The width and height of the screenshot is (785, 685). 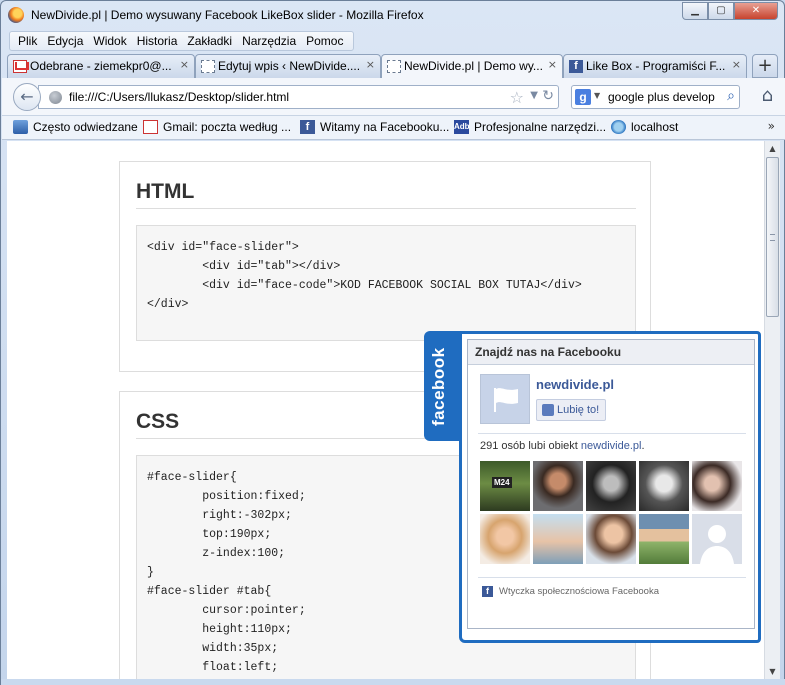 What do you see at coordinates (661, 97) in the screenshot?
I see `search-input: google plus develop` at bounding box center [661, 97].